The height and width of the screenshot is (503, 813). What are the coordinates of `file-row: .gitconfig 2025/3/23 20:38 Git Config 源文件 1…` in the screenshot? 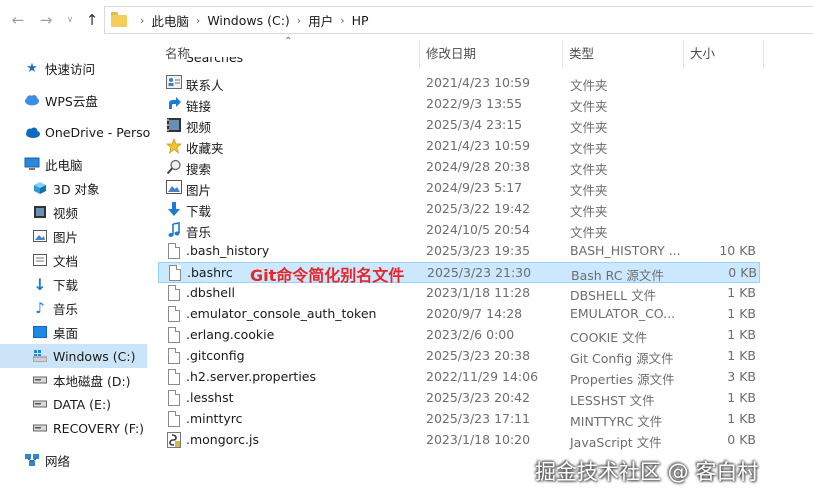 It's located at (459, 356).